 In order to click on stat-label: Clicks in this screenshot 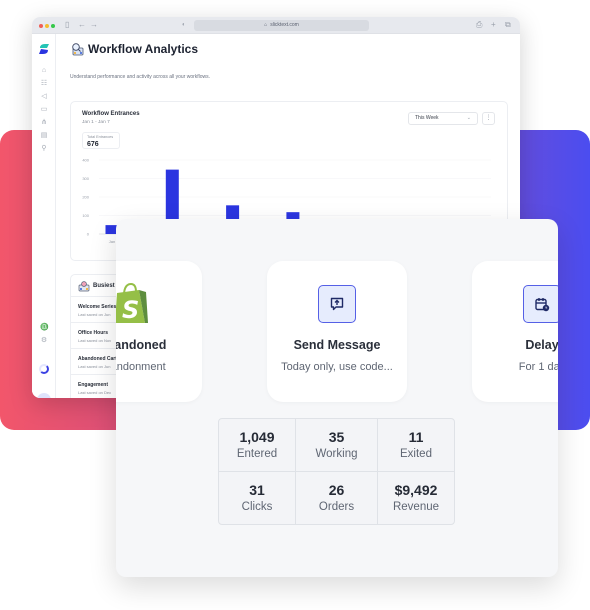, I will do `click(257, 506)`.